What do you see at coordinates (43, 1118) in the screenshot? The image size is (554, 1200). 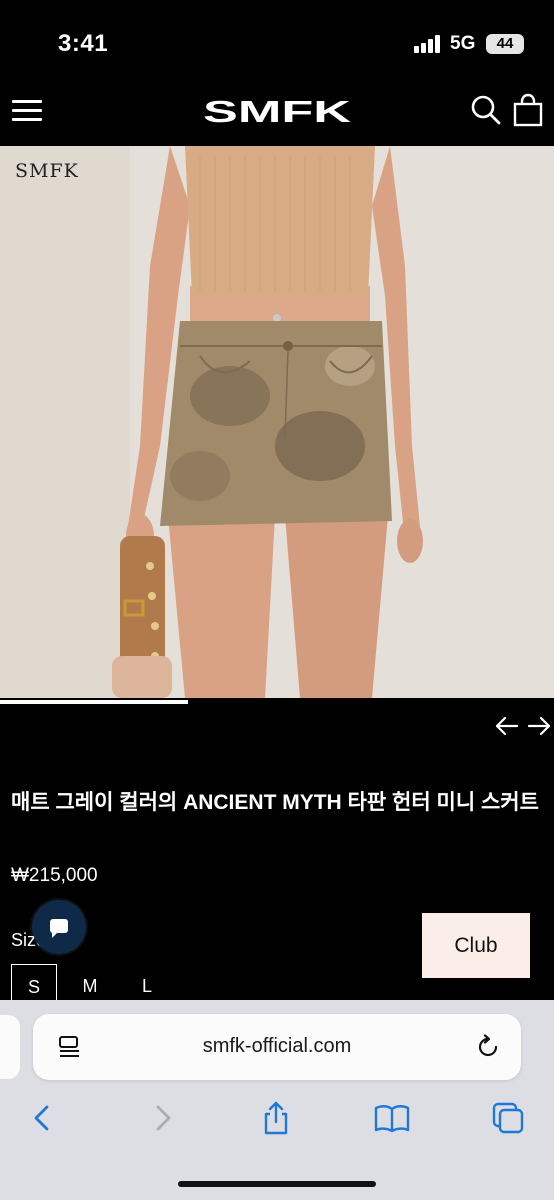 I see `back-icon` at bounding box center [43, 1118].